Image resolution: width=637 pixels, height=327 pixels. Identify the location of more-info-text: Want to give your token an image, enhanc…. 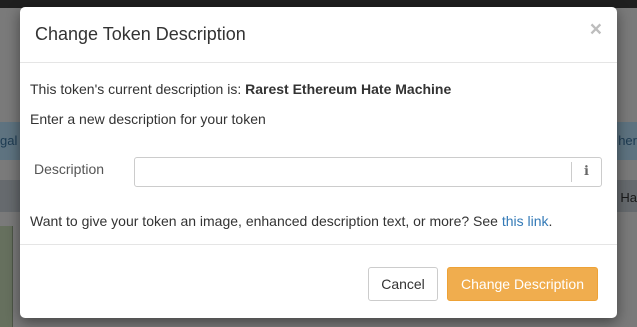
(291, 221).